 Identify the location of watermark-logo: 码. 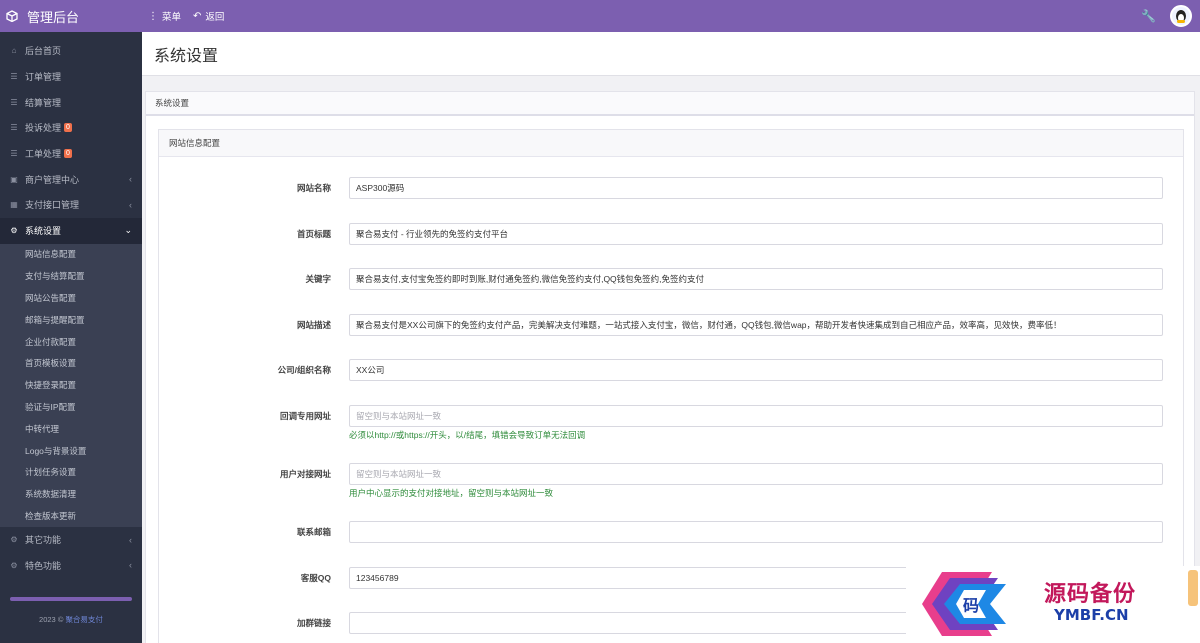
(964, 604).